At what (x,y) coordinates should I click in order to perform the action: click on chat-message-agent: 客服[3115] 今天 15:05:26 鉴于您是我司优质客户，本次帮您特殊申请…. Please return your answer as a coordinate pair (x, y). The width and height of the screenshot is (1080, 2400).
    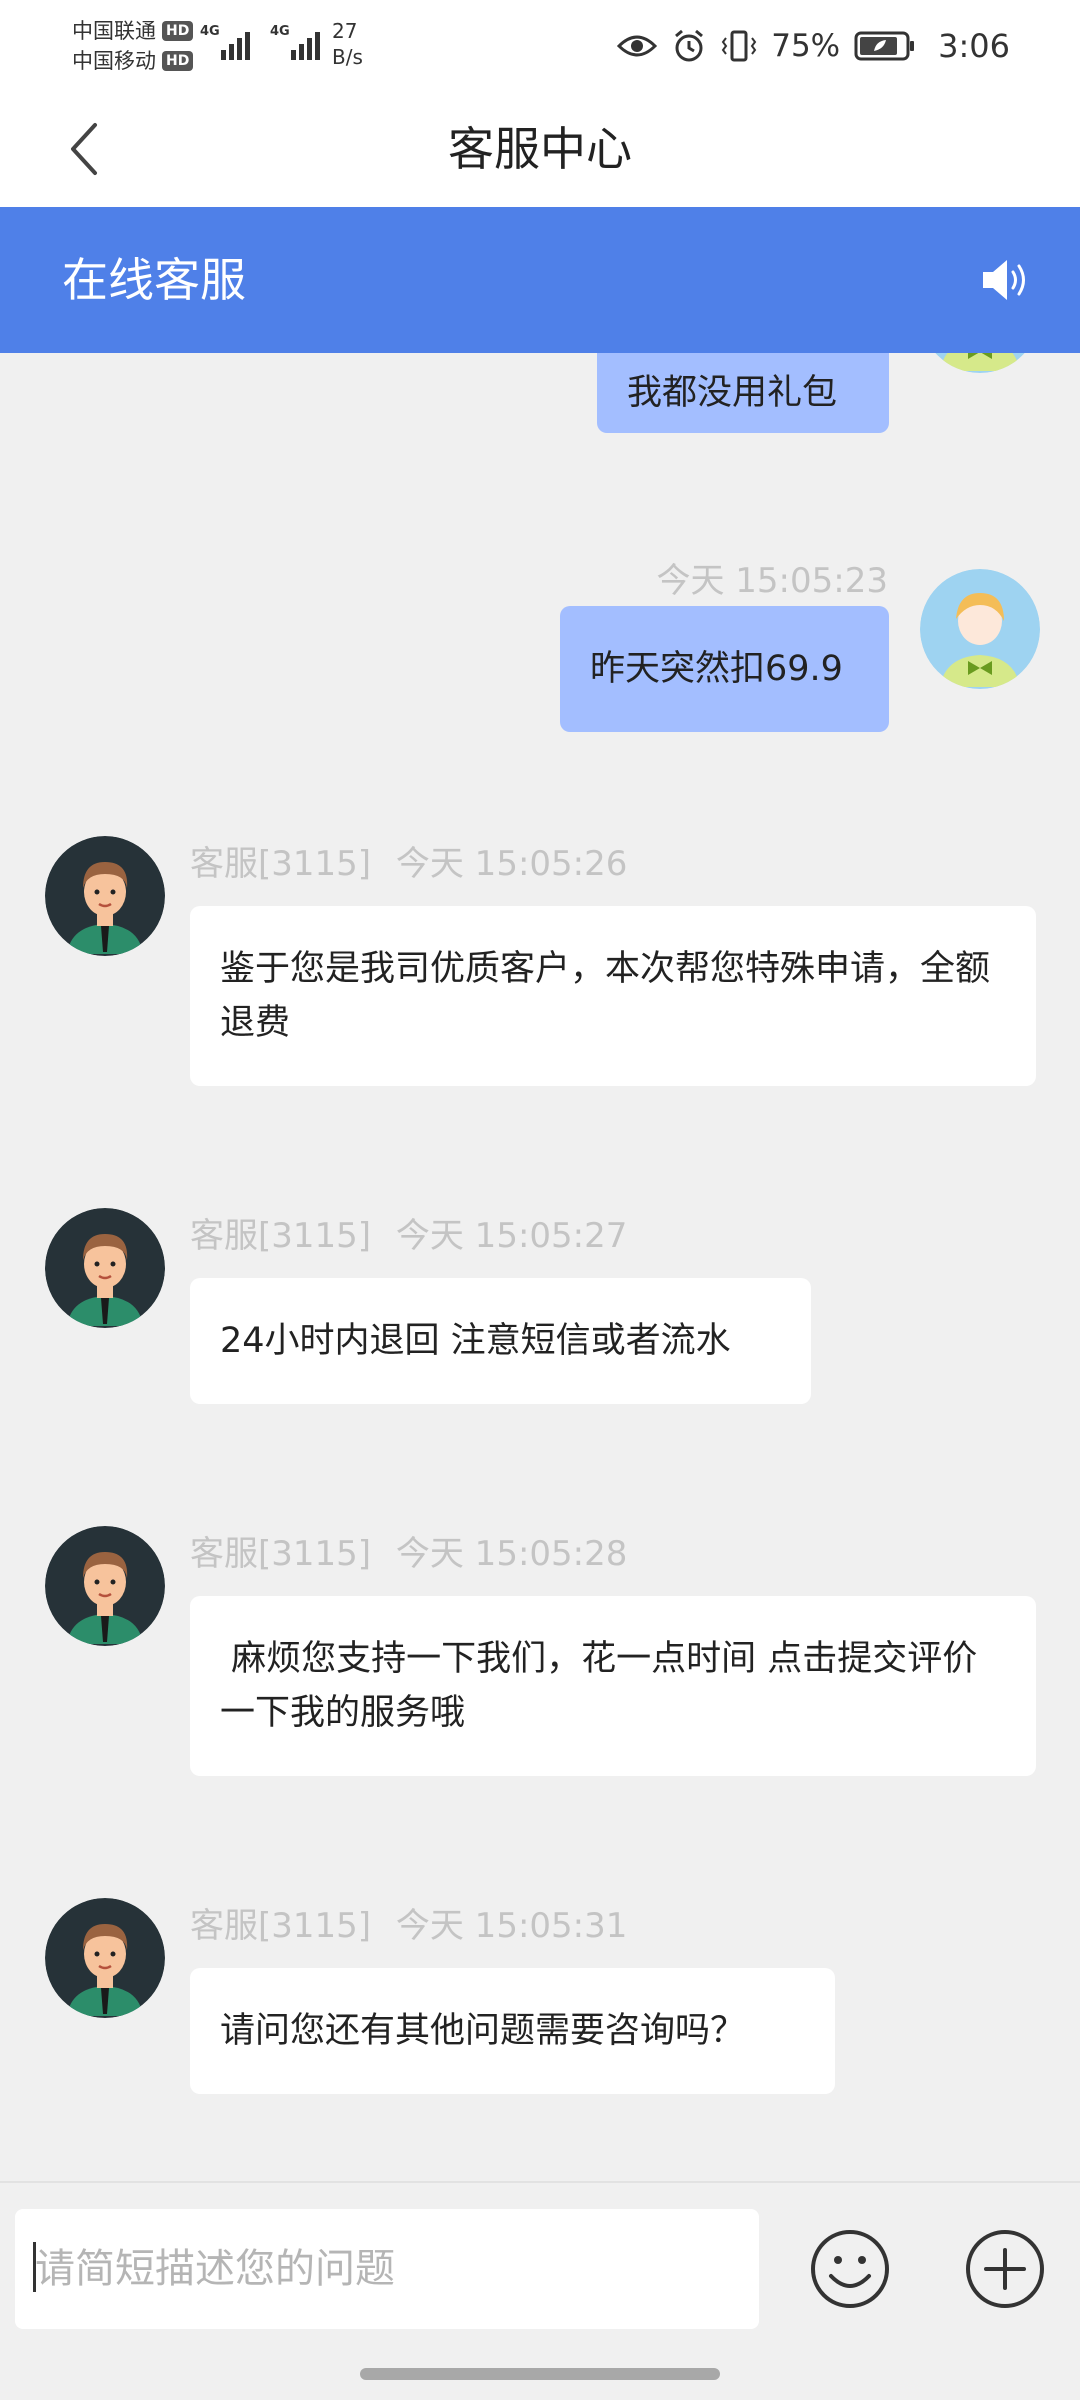
    Looking at the image, I should click on (540, 971).